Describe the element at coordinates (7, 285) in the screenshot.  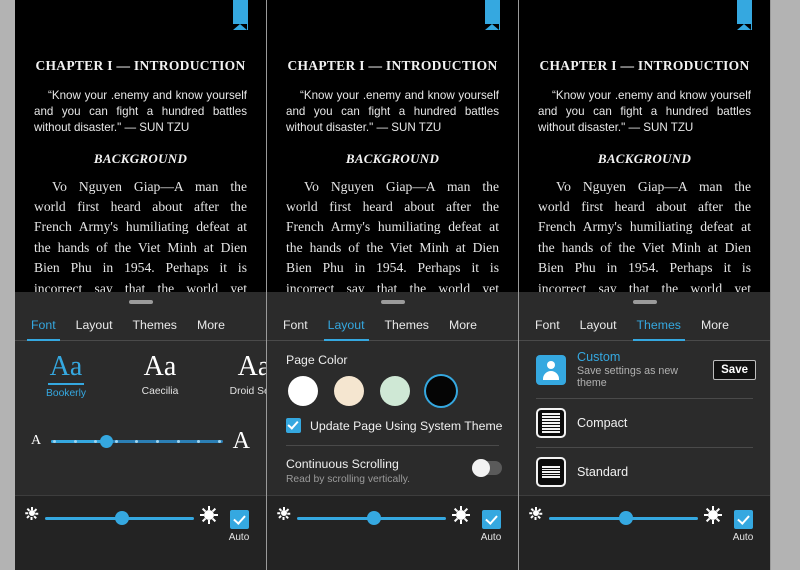
I see `left-gutter` at that location.